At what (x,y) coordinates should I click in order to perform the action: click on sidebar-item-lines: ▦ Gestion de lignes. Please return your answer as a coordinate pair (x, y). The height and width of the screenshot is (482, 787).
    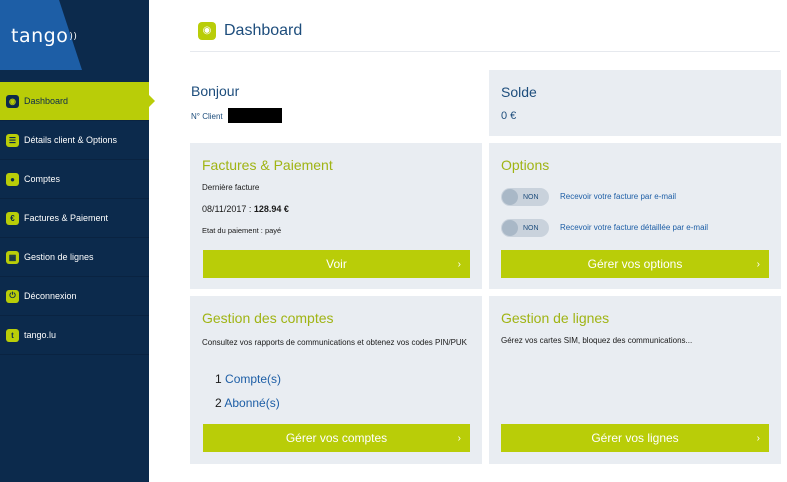
    Looking at the image, I should click on (74, 257).